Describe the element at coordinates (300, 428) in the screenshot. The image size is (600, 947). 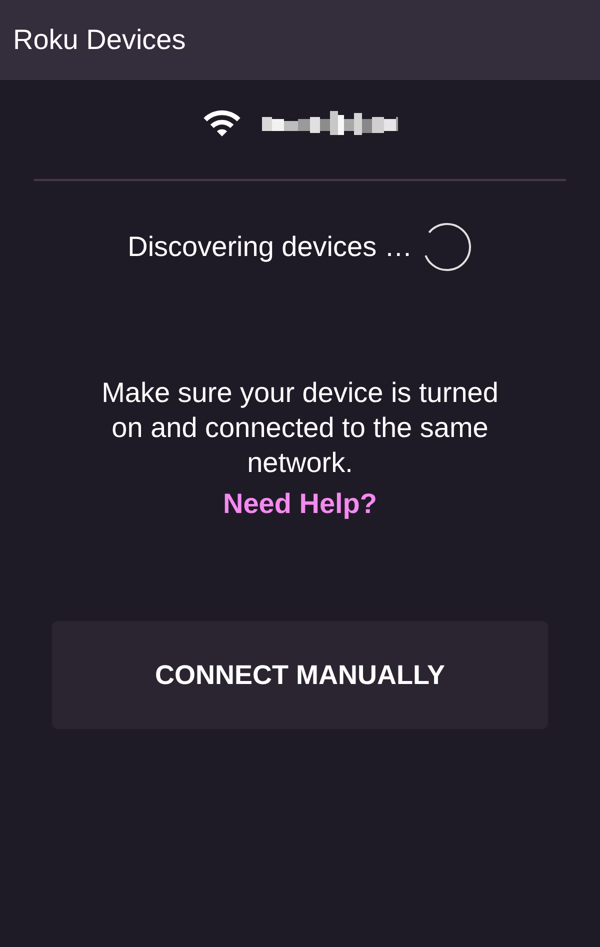
I see `hint-message: Make sure your device is turned on and connected to the same network.` at that location.